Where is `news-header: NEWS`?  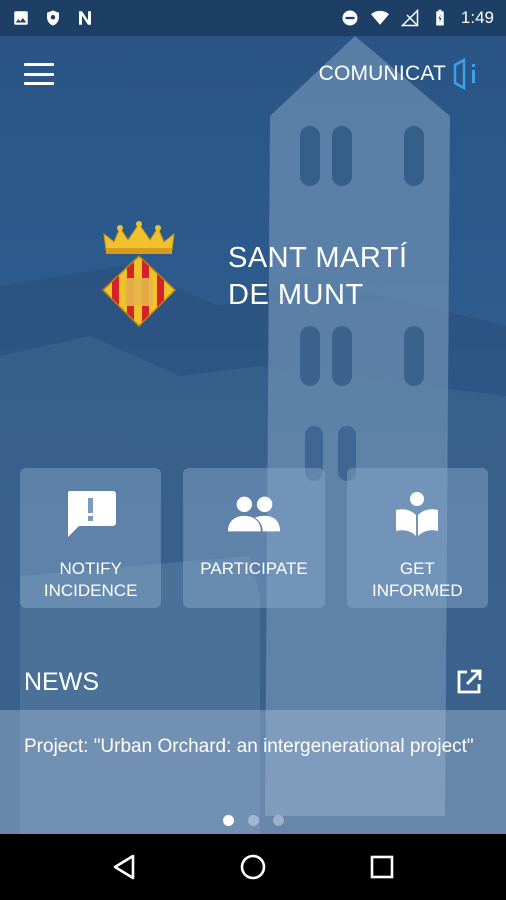
news-header: NEWS is located at coordinates (254, 682).